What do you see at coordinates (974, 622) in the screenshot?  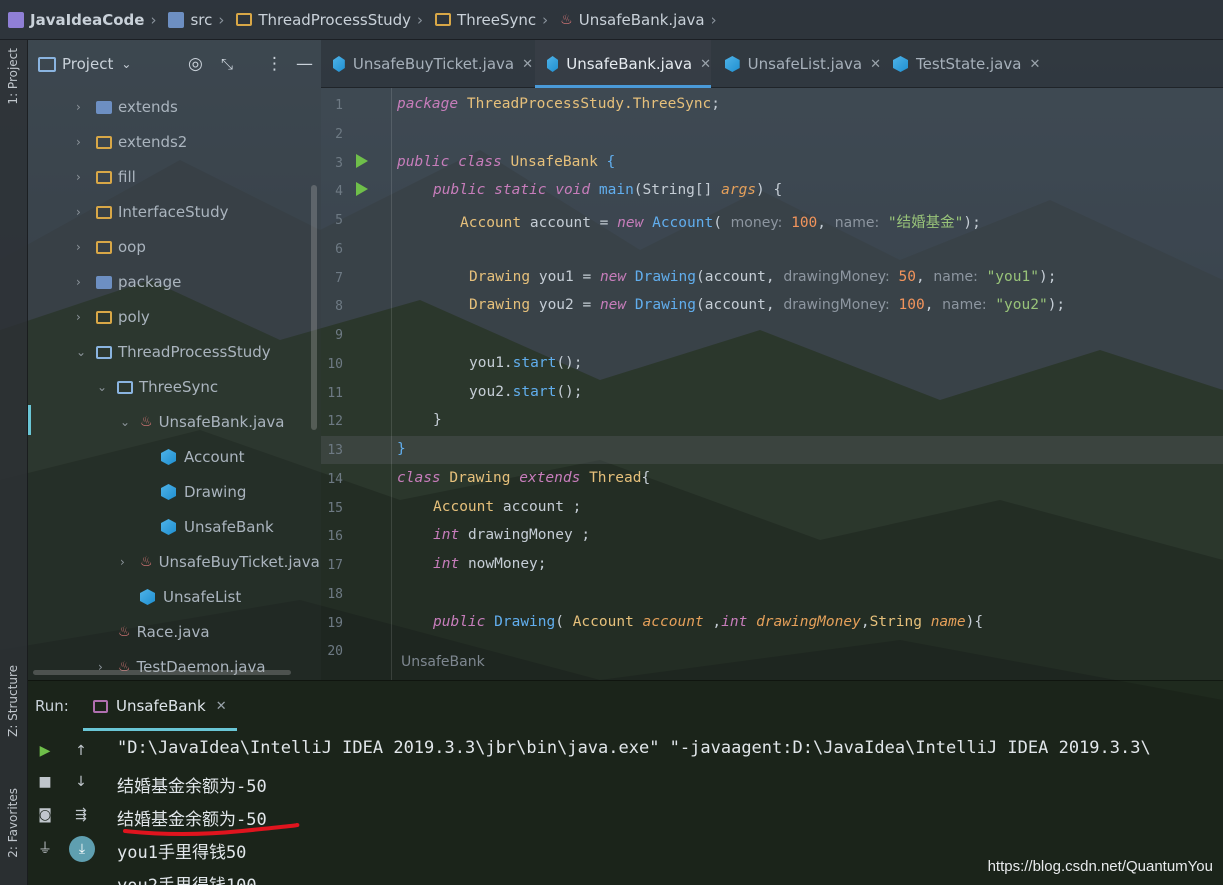 I see `punctuation: ){` at bounding box center [974, 622].